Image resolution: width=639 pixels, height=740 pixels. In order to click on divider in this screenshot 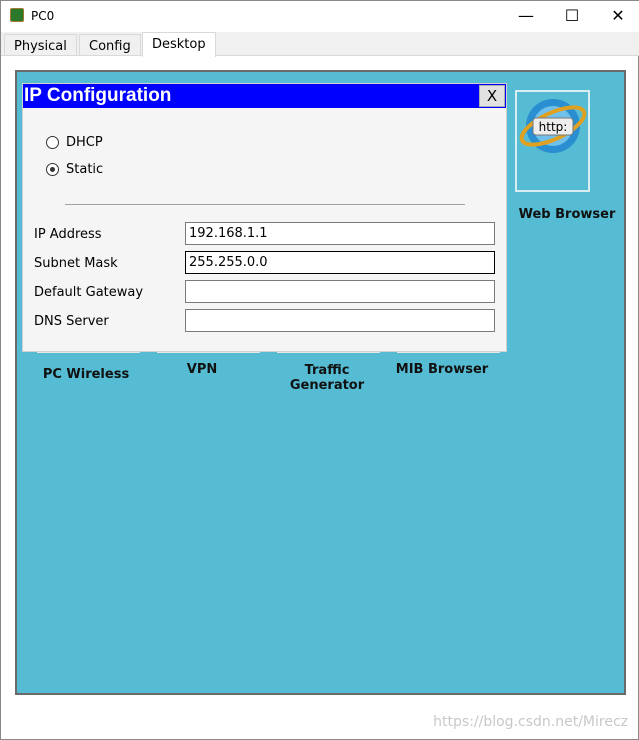, I will do `click(265, 204)`.